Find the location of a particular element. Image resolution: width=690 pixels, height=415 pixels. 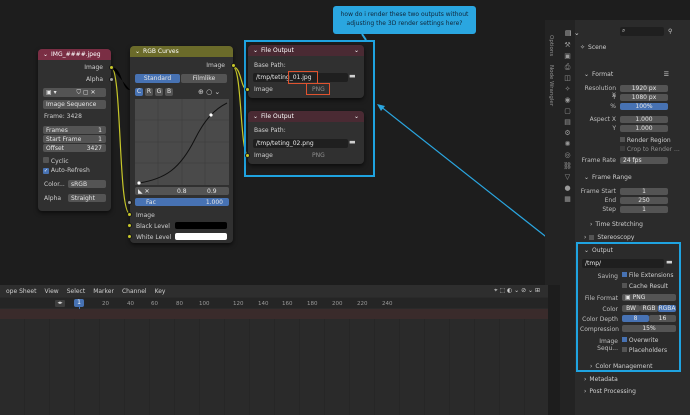

frame-rate-select: 24 fps is located at coordinates (644, 160).